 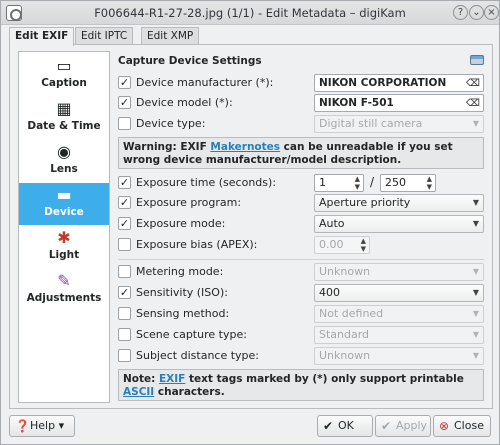 I want to click on ok-button: ✔ OK, so click(x=345, y=426).